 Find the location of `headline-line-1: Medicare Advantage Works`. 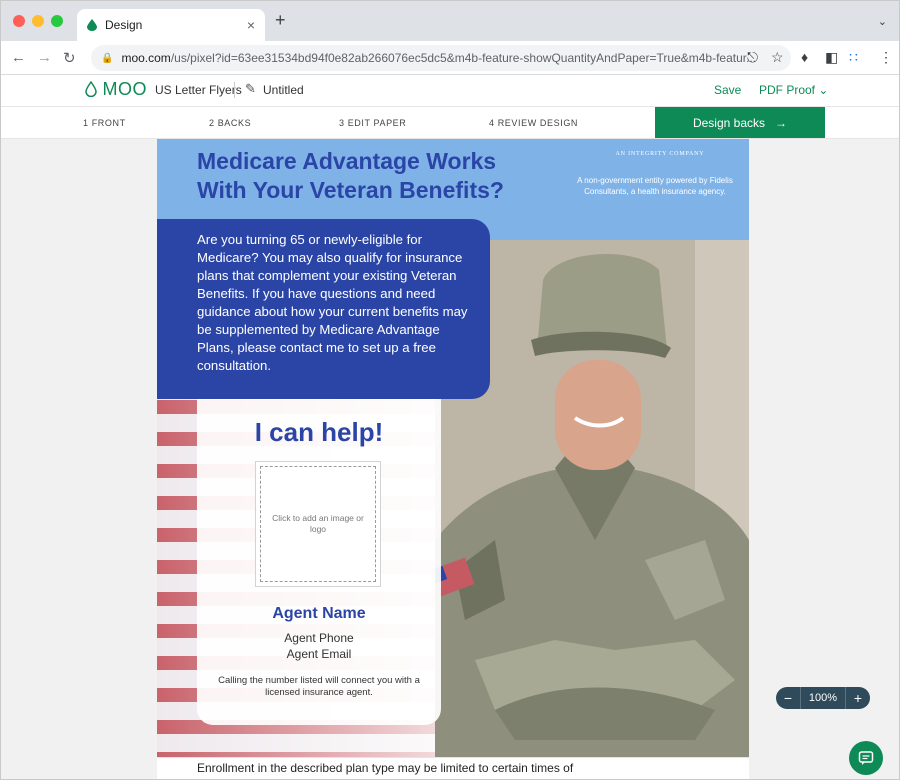

headline-line-1: Medicare Advantage Works is located at coordinates (347, 161).